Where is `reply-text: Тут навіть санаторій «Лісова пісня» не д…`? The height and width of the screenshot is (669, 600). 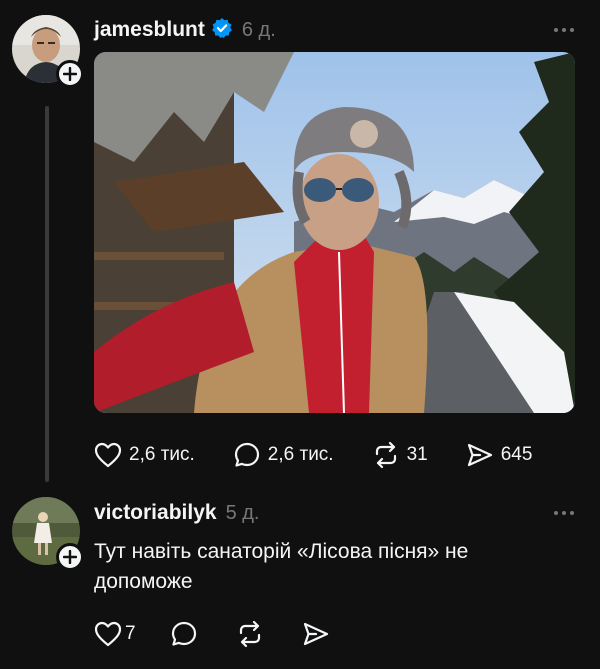
reply-text: Тут навіть санаторій «Лісова пісня» не д… is located at coordinates (281, 566).